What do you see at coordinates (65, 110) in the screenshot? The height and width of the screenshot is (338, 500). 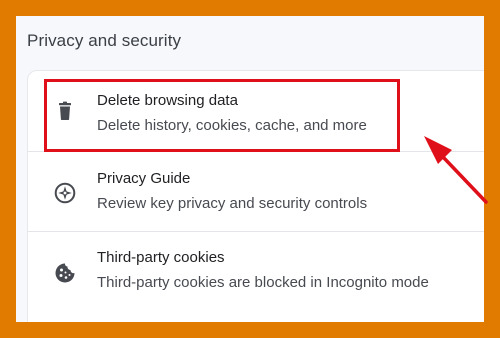 I see `trash-icon` at bounding box center [65, 110].